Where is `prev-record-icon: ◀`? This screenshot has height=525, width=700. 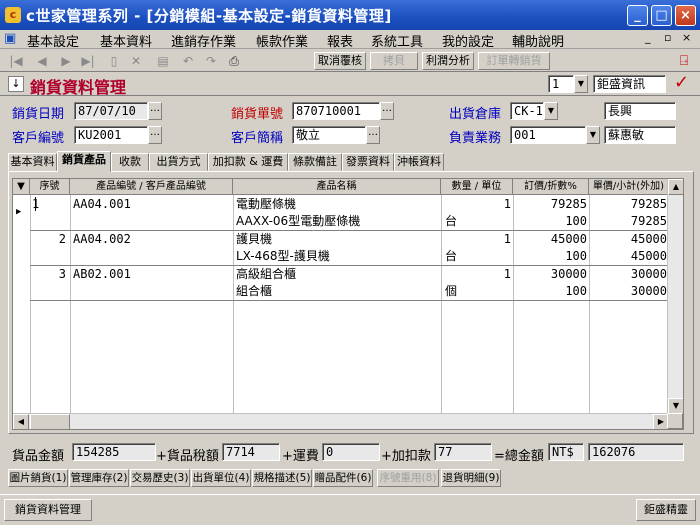 prev-record-icon: ◀ is located at coordinates (42, 61).